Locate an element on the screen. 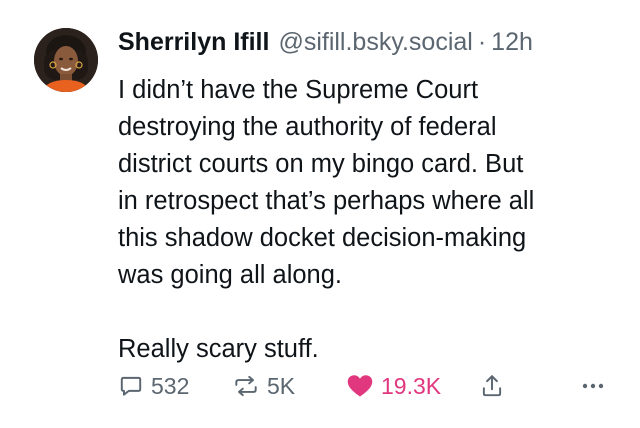 This screenshot has height=428, width=640. avatar is located at coordinates (66, 60).